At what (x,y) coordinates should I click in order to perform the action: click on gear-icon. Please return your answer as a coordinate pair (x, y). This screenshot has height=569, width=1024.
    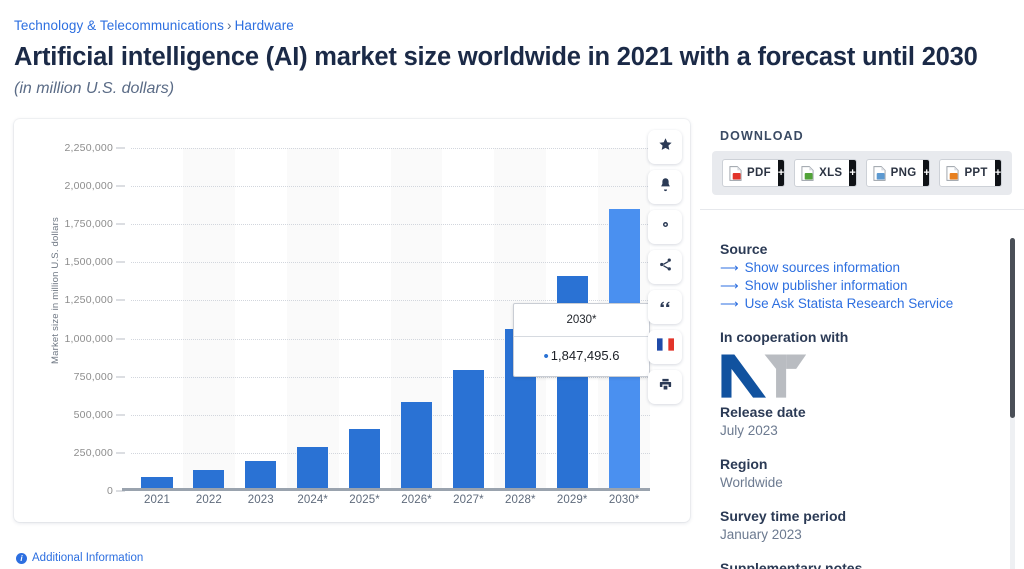
    Looking at the image, I should click on (665, 227).